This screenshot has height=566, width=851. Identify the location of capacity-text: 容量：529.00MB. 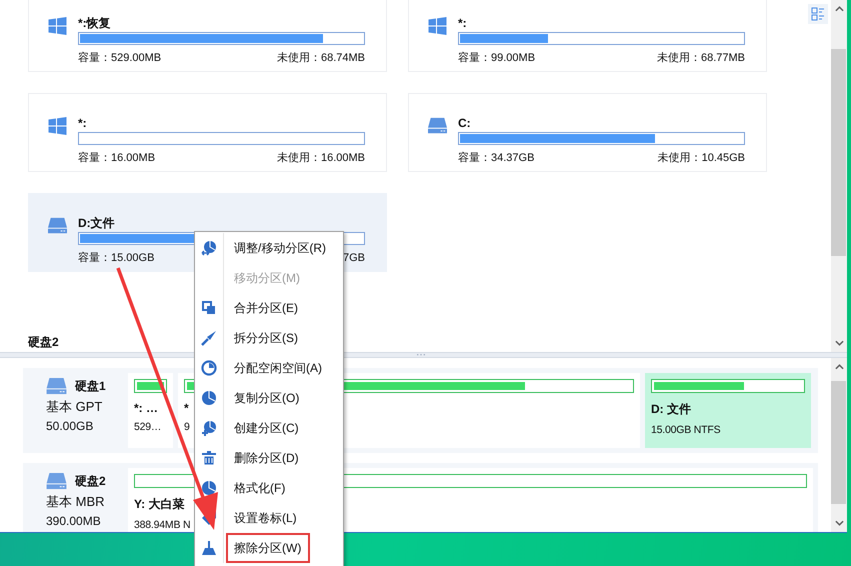
(120, 58).